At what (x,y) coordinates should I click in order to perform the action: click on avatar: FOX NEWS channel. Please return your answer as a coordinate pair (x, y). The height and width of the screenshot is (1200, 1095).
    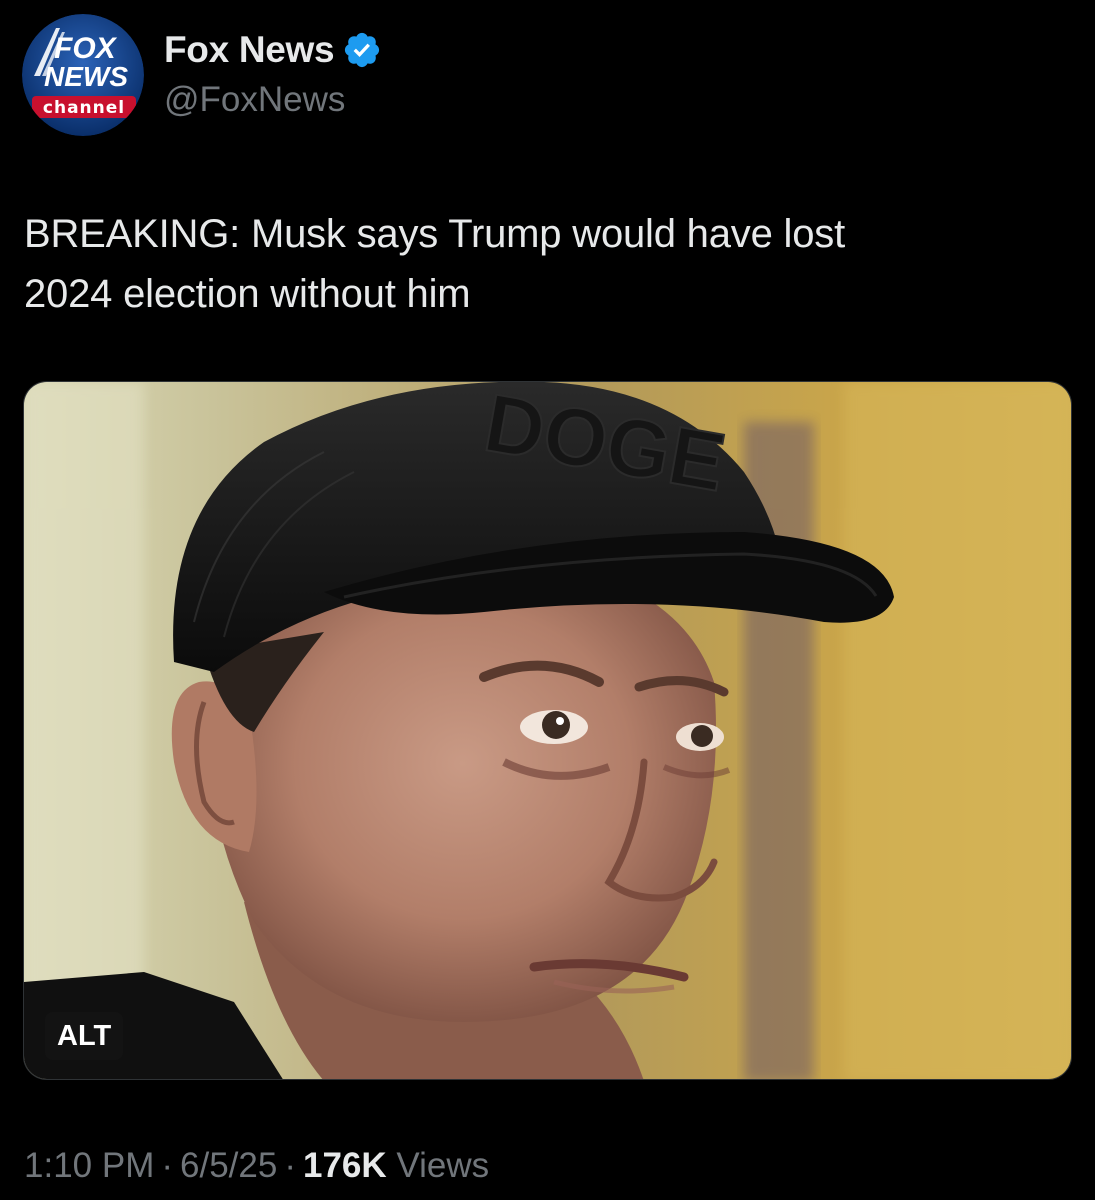
    Looking at the image, I should click on (83, 75).